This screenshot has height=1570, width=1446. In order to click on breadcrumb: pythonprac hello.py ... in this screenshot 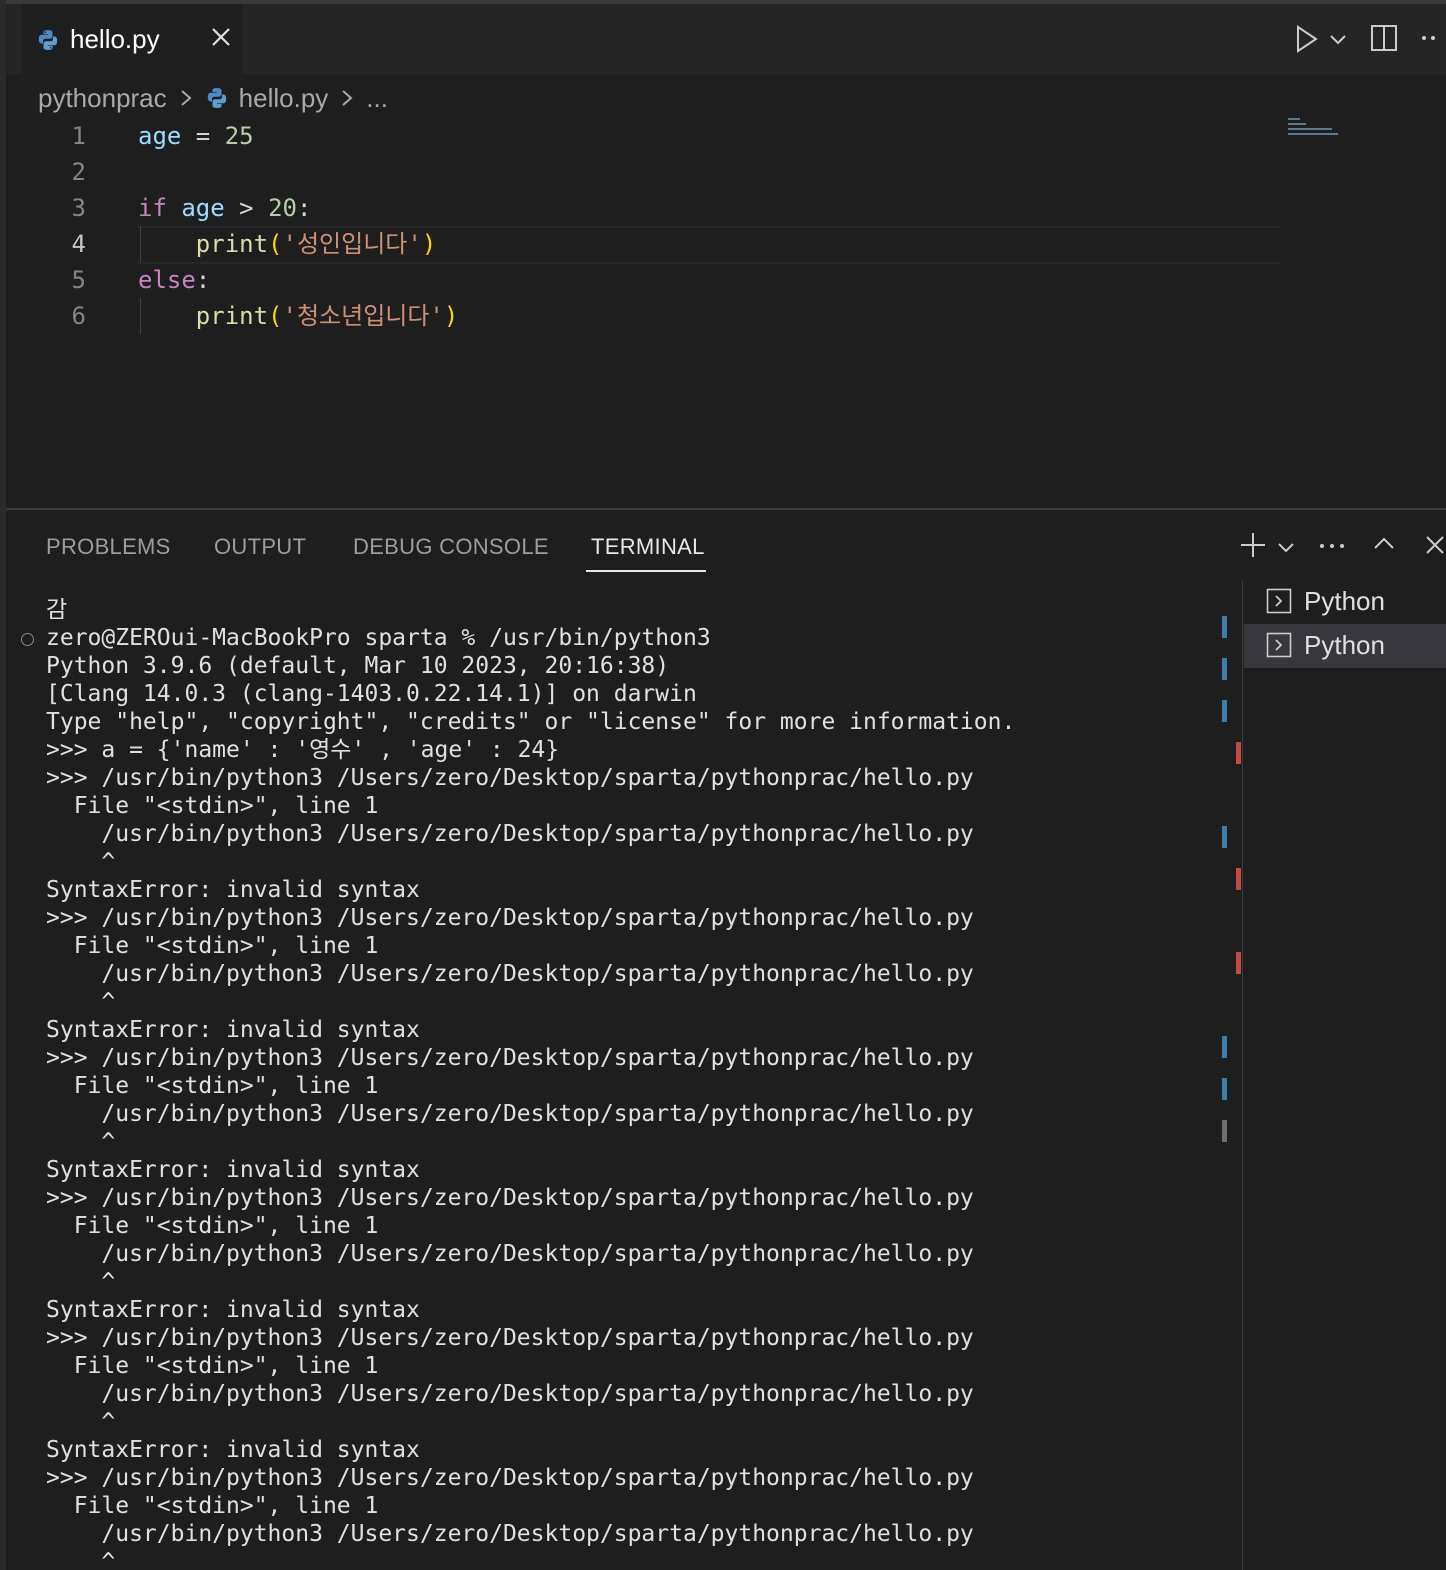, I will do `click(213, 98)`.